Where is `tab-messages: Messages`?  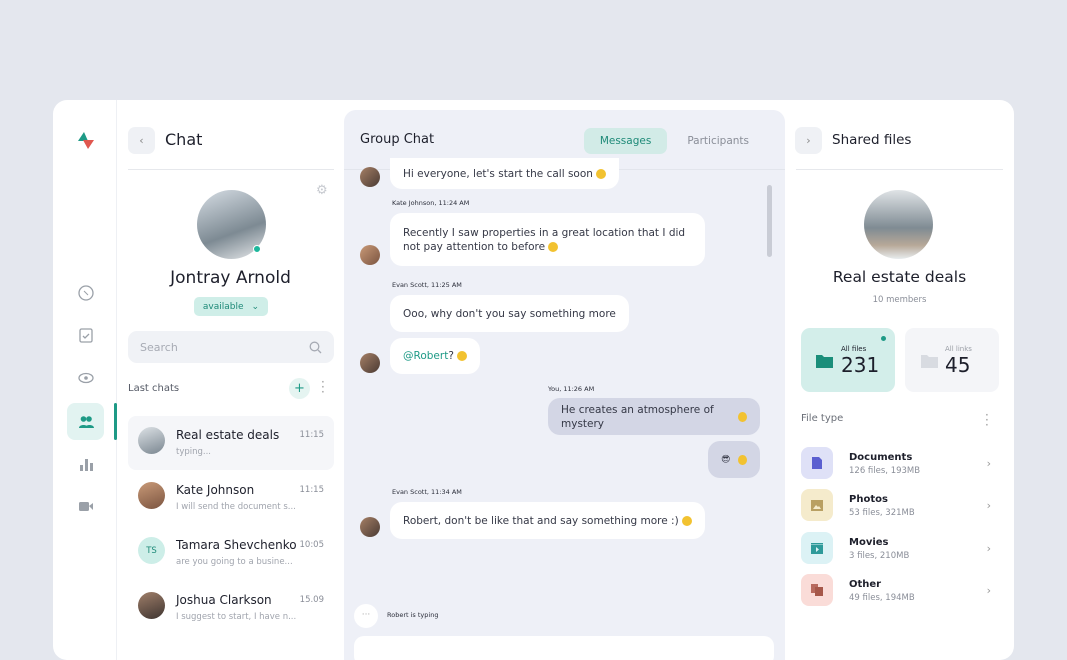
tab-messages: Messages is located at coordinates (625, 141).